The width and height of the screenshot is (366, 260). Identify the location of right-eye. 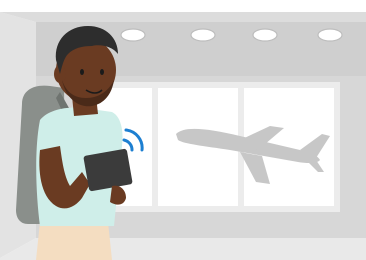
(102, 72).